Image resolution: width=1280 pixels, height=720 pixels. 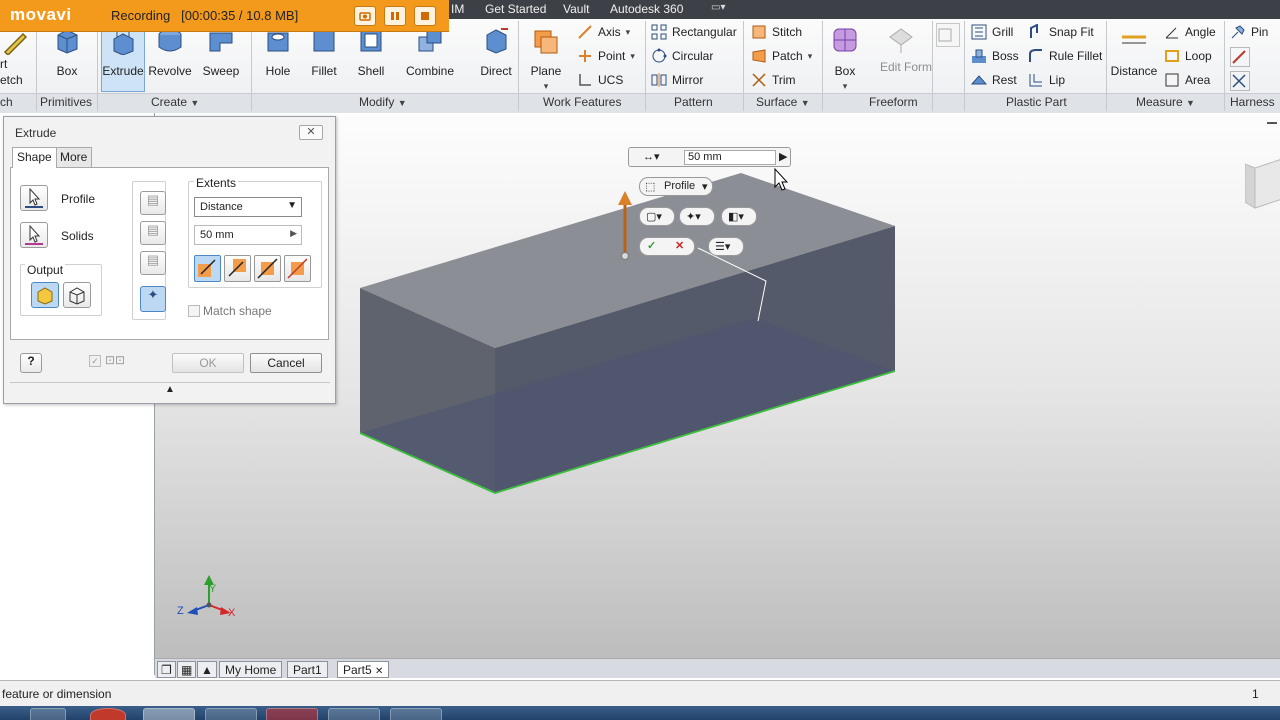 I want to click on solids-label: Solids, so click(x=77, y=236).